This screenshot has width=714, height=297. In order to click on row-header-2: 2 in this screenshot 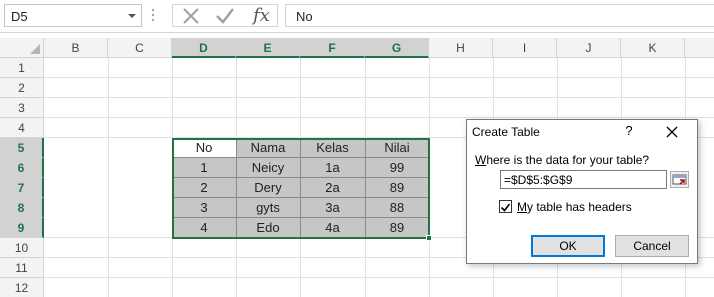, I will do `click(22, 88)`.